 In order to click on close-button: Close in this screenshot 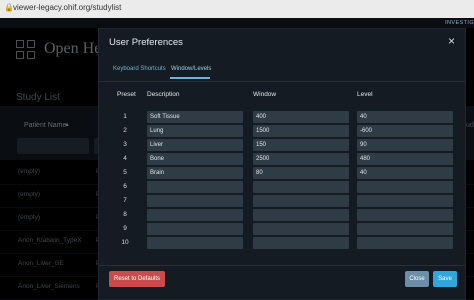, I will do `click(417, 279)`.